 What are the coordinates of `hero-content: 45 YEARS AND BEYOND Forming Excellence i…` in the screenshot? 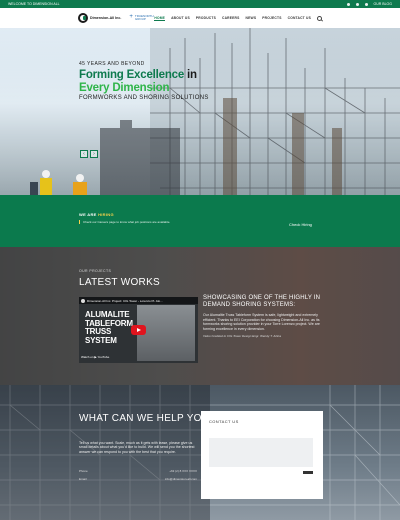 It's located at (179, 81).